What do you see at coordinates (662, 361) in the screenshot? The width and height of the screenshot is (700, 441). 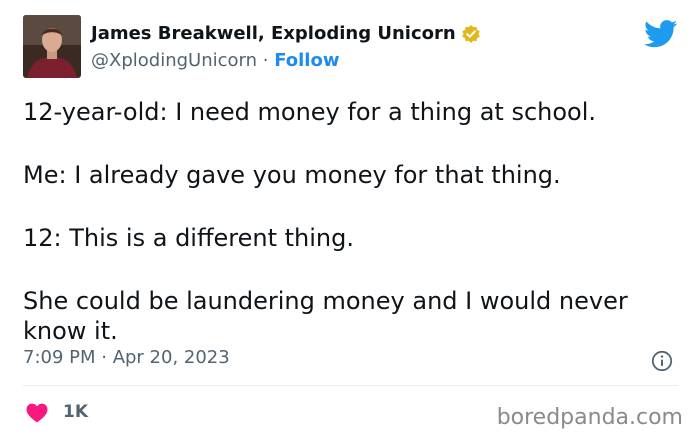 I see `info-icon` at bounding box center [662, 361].